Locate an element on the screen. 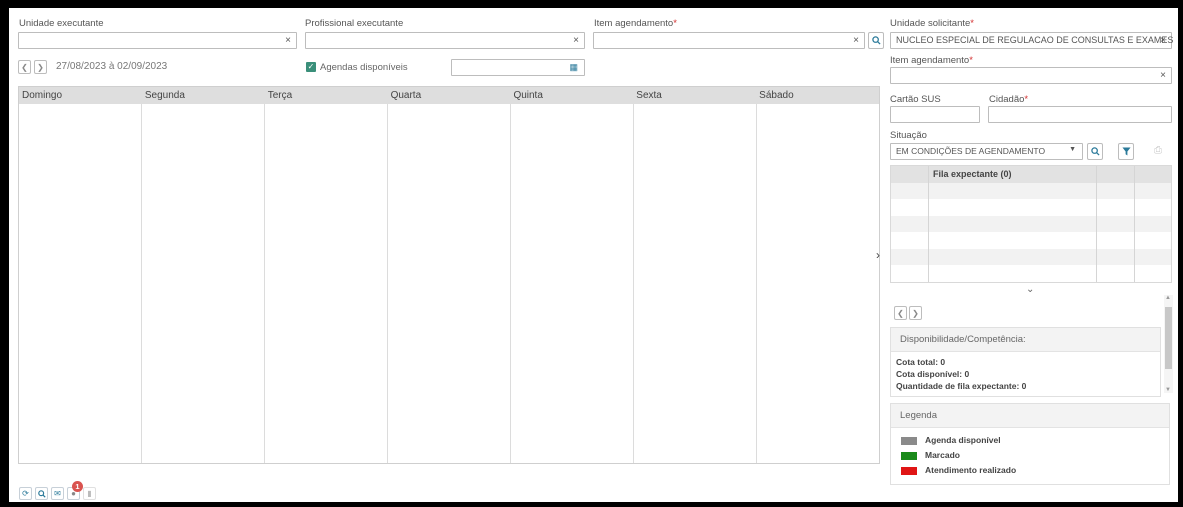 This screenshot has width=1183, height=507. date-range: 27/08/2023 à 02/09/2023 is located at coordinates (112, 66).